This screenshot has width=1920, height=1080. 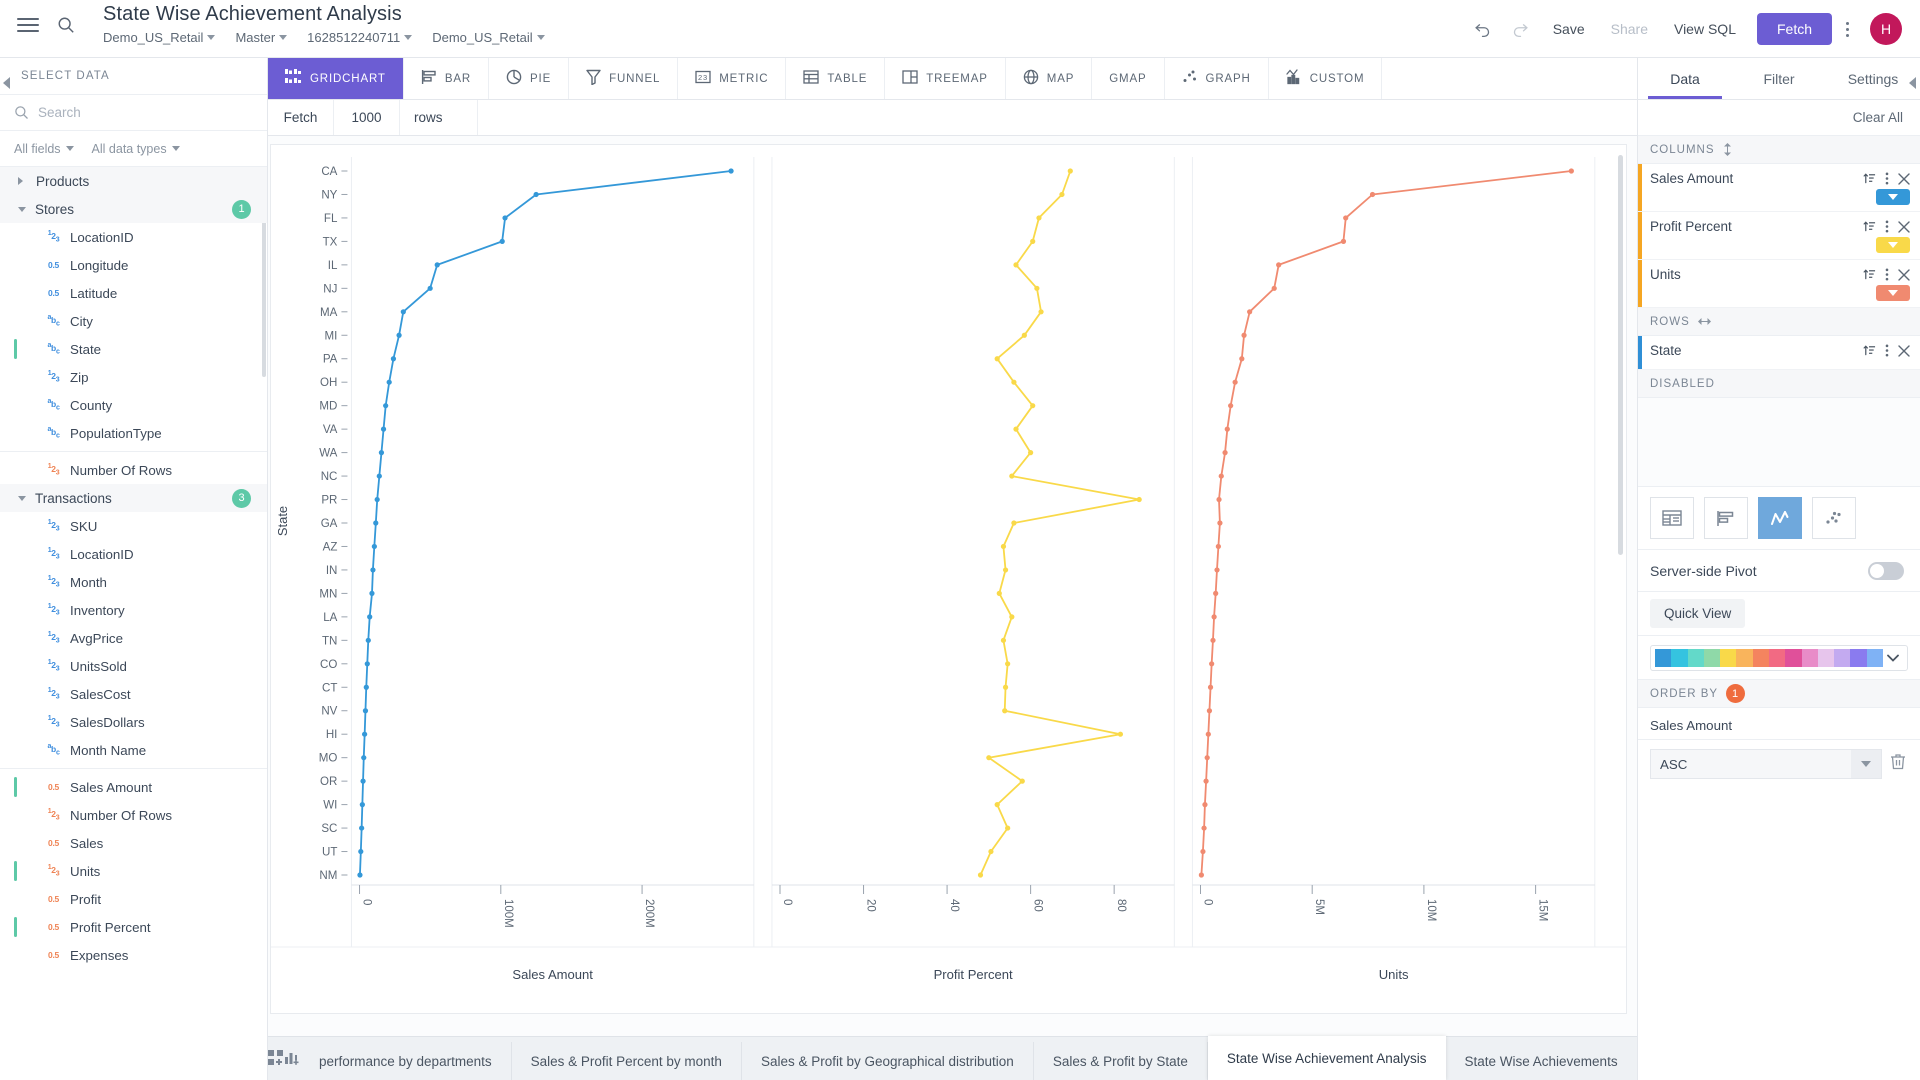 I want to click on redo-icon, so click(x=1521, y=29).